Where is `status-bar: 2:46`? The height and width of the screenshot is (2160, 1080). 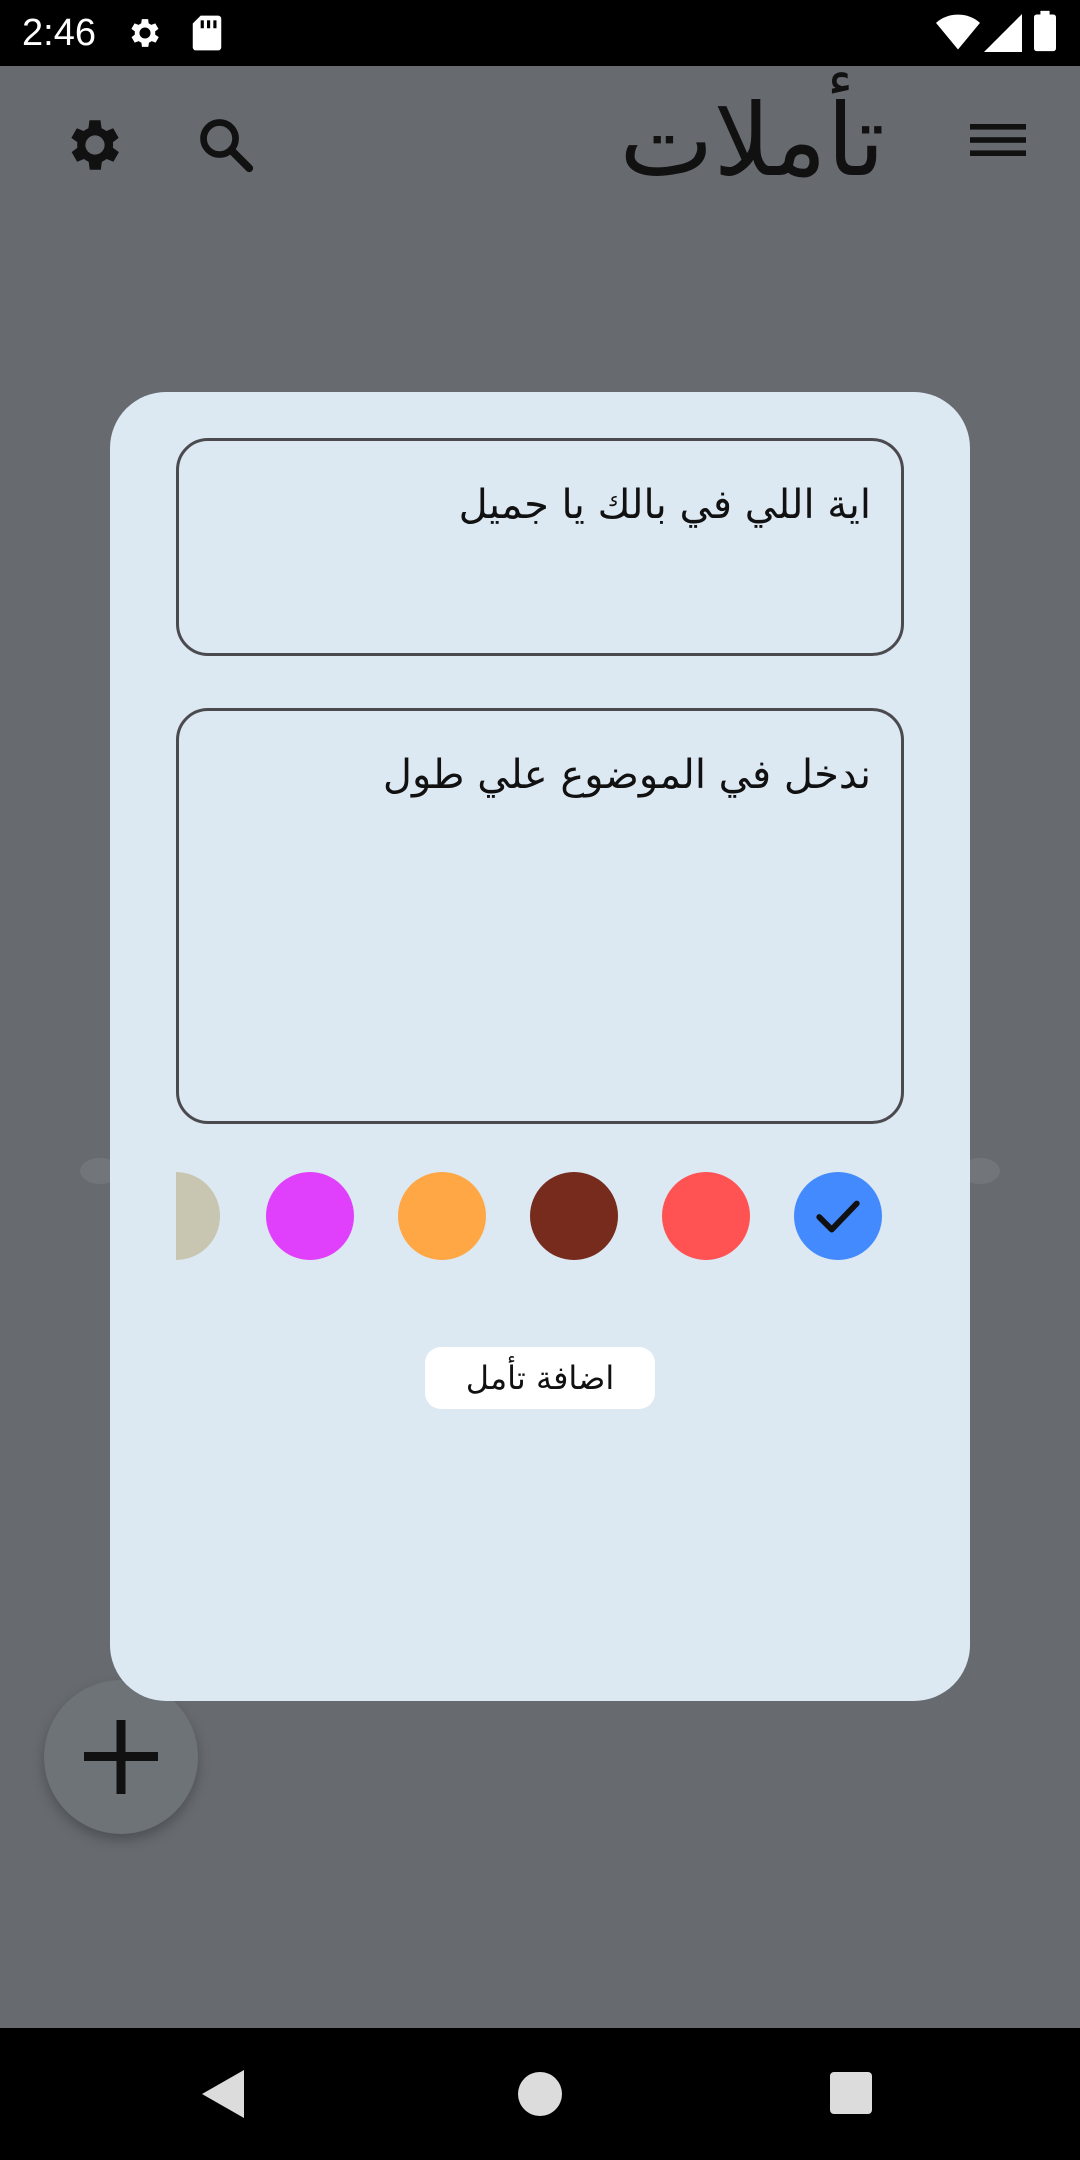
status-bar: 2:46 is located at coordinates (540, 33).